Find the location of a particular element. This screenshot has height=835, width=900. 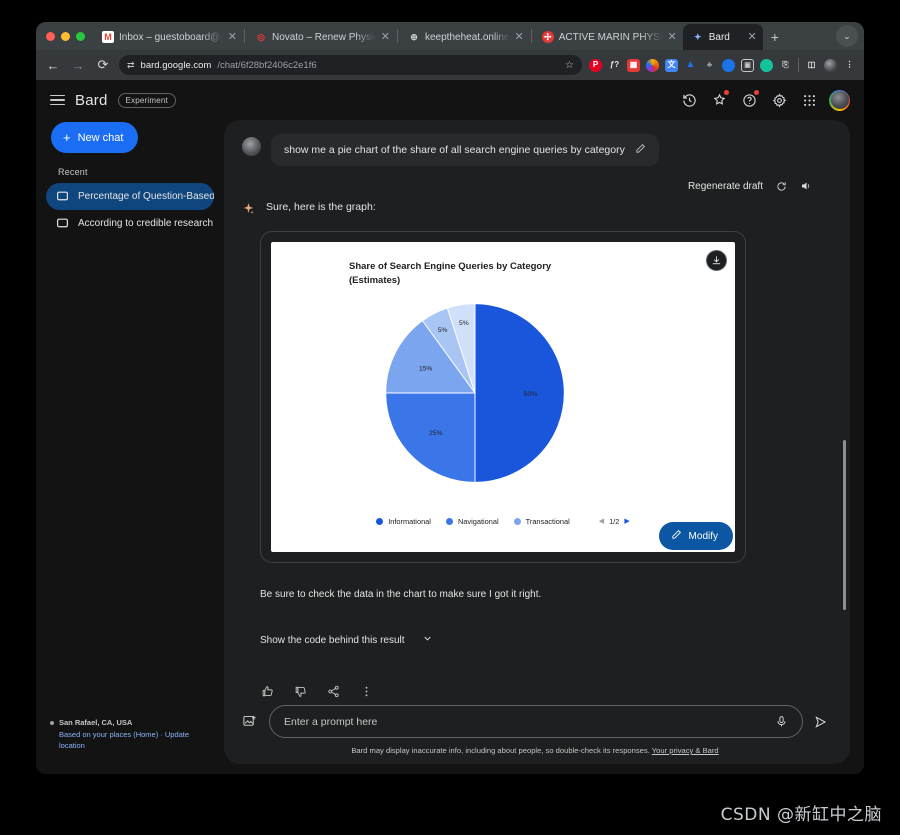

legend-prev-button: ◀ is located at coordinates (601, 521).